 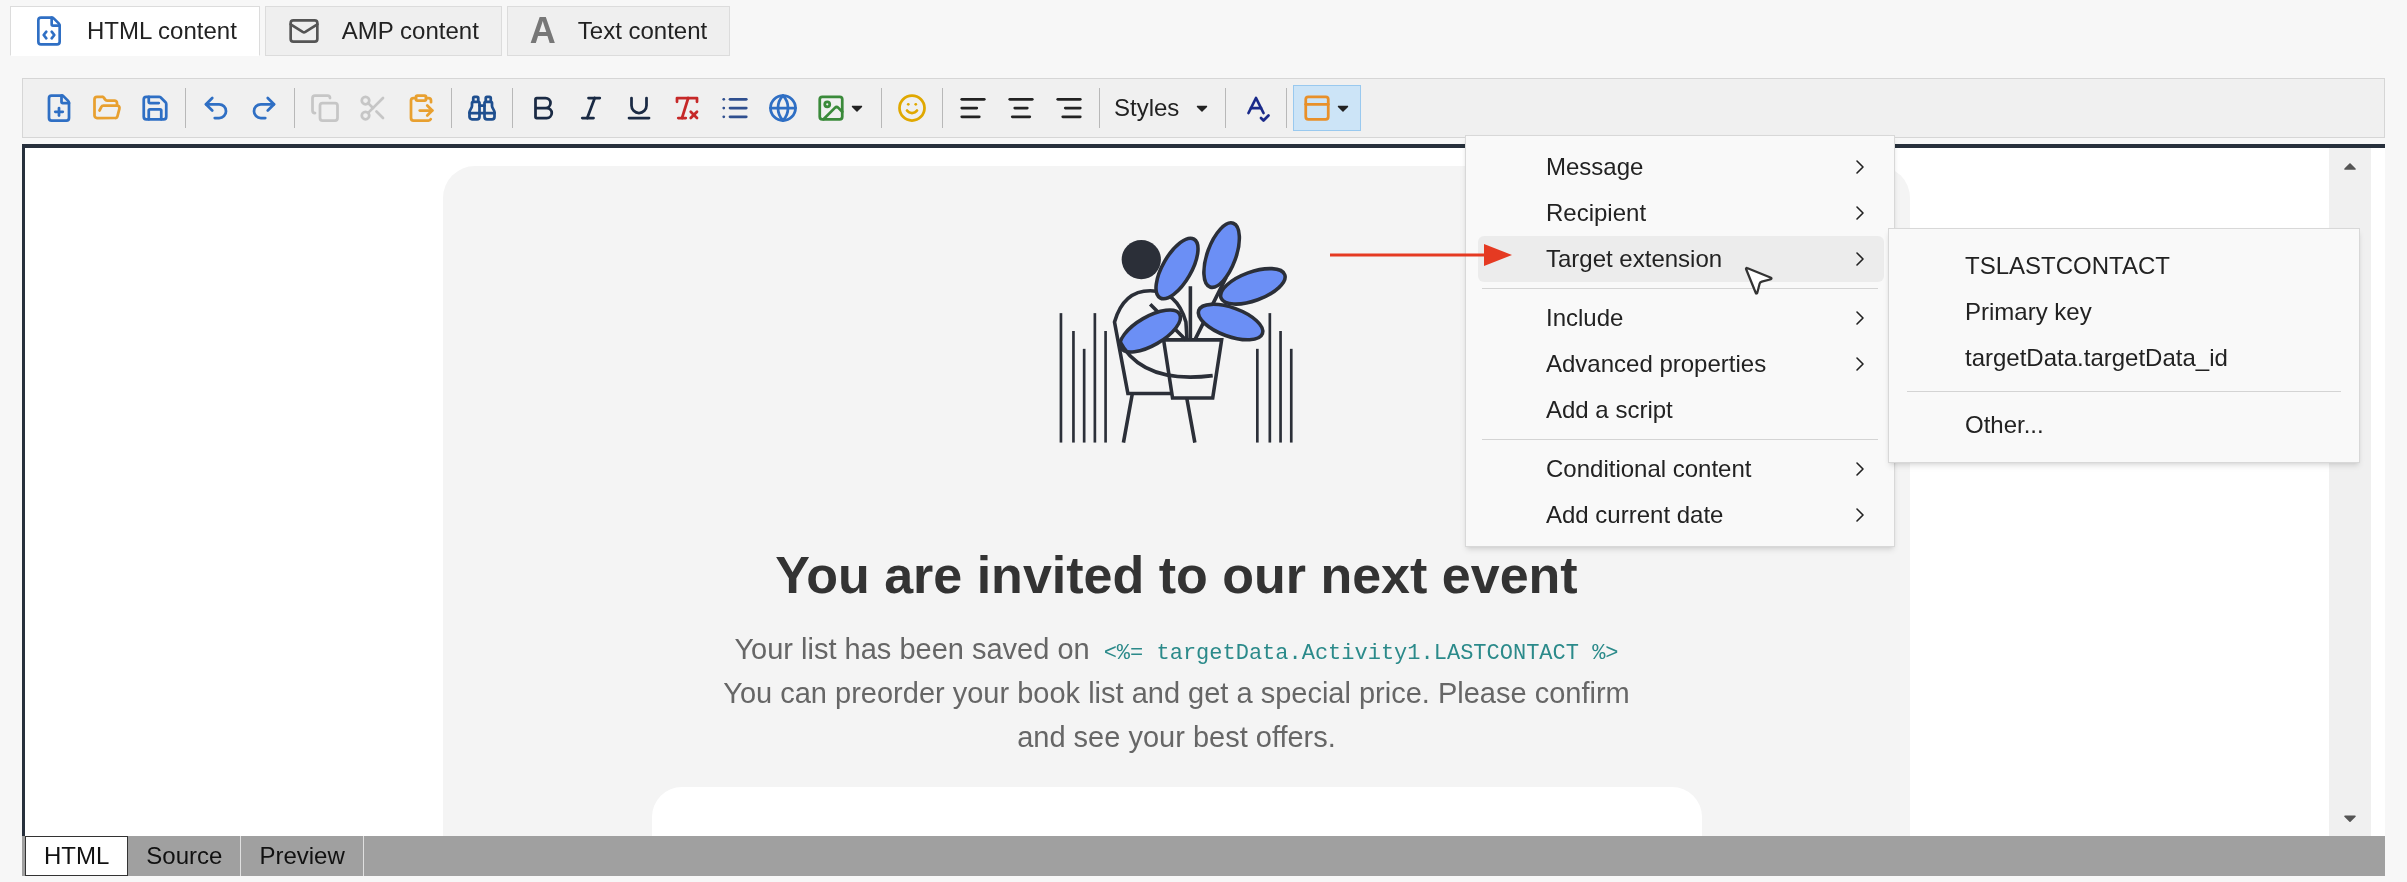 I want to click on code-snippet: <%= targetData.Activity1.LASTCONTACT %>, so click(x=1361, y=653).